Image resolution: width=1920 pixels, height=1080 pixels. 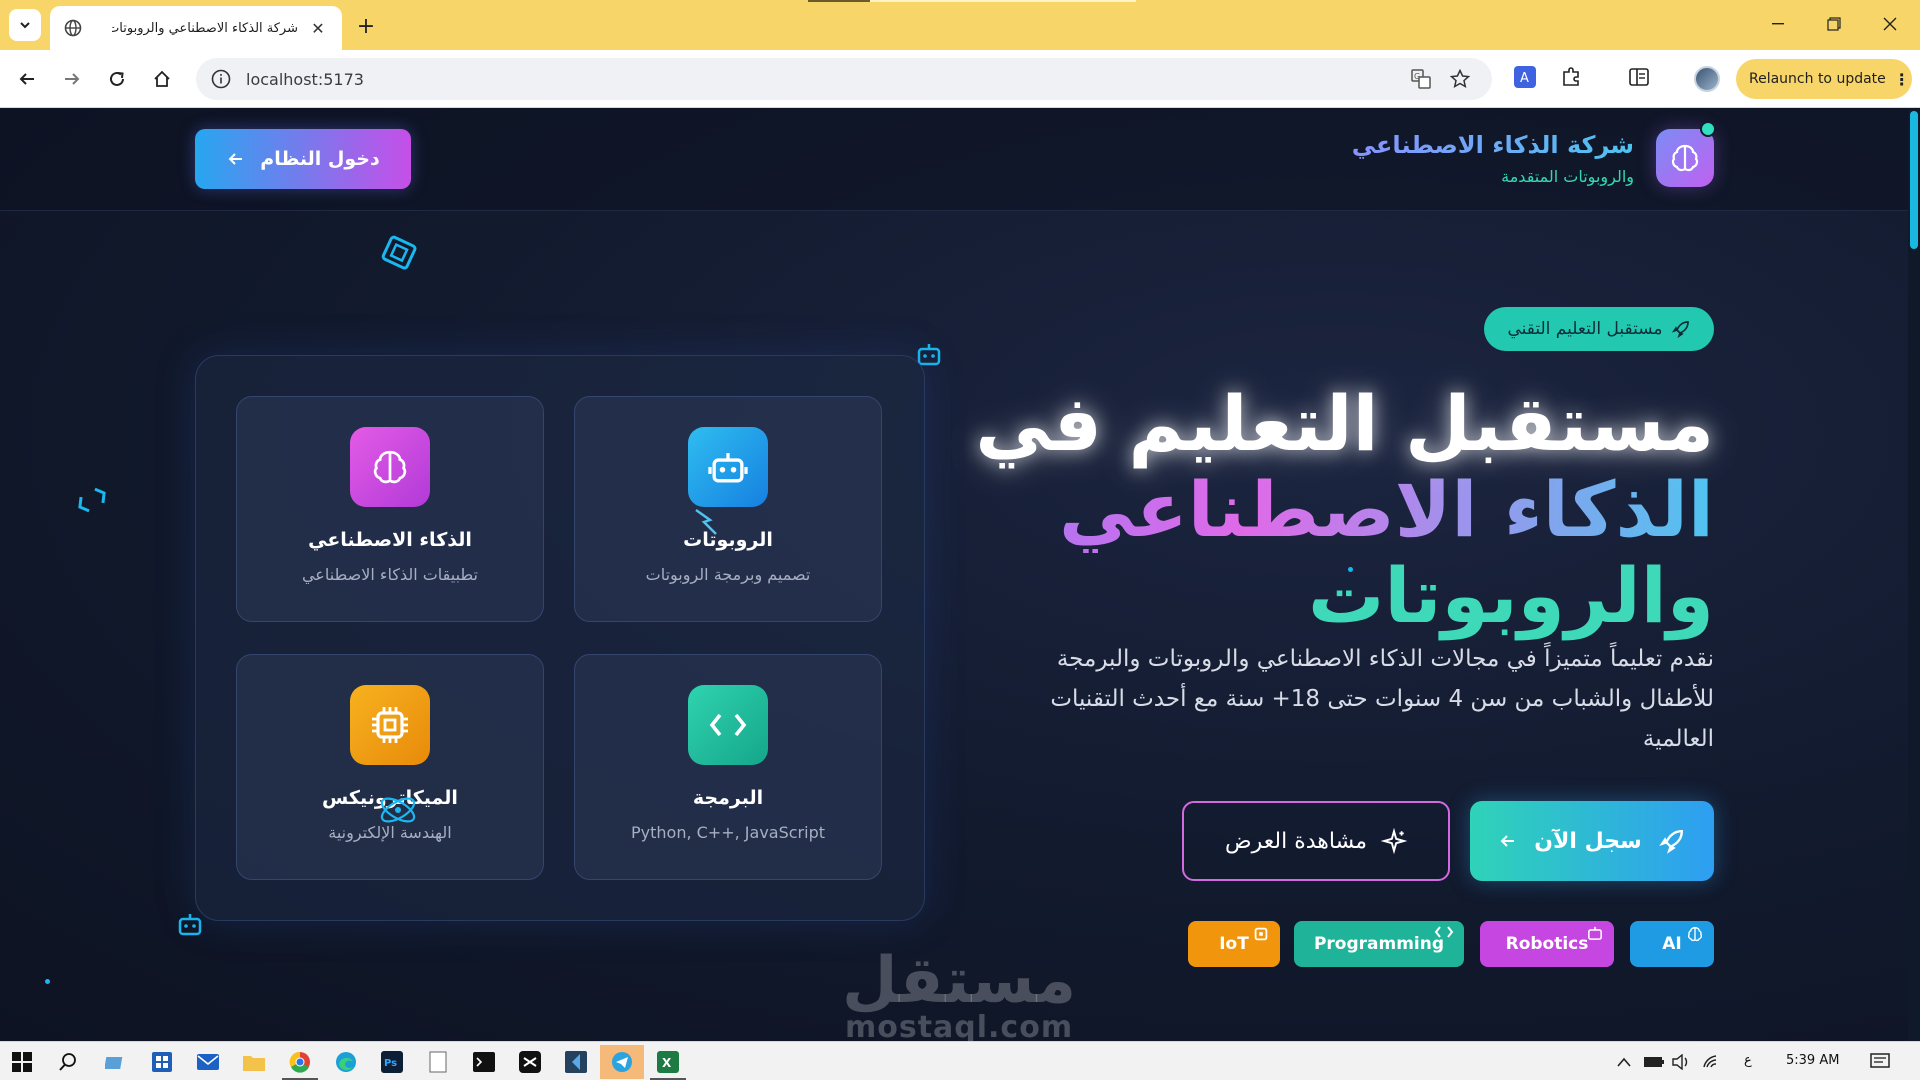 I want to click on tray-chevron-icon, so click(x=1624, y=1062).